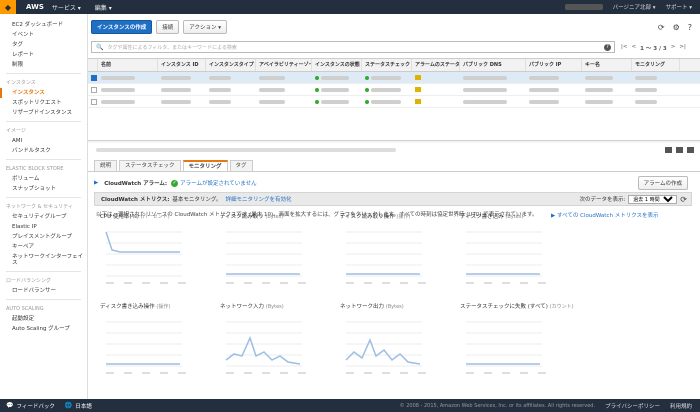 The image size is (700, 412). Describe the element at coordinates (43, 260) in the screenshot. I see `sidebar-item: ネットワークインターフェイス` at that location.